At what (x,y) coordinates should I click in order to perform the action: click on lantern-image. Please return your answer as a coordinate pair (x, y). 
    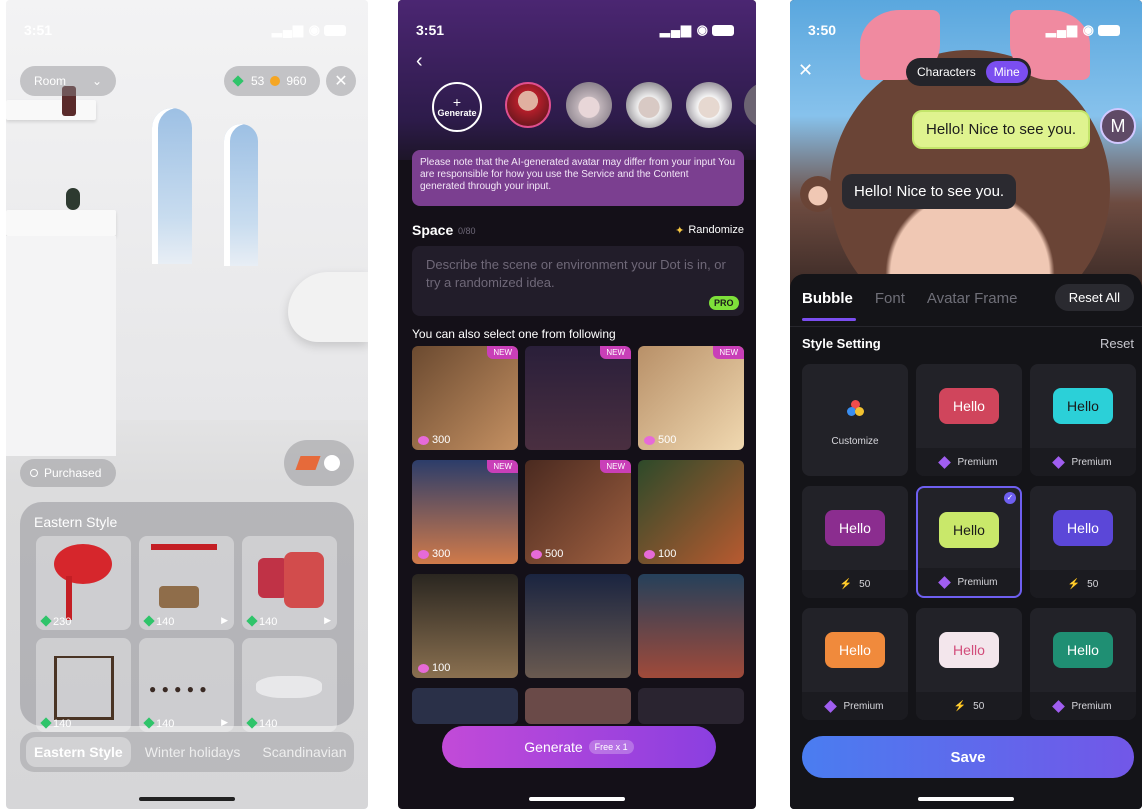
    Looking at the image, I should click on (83, 564).